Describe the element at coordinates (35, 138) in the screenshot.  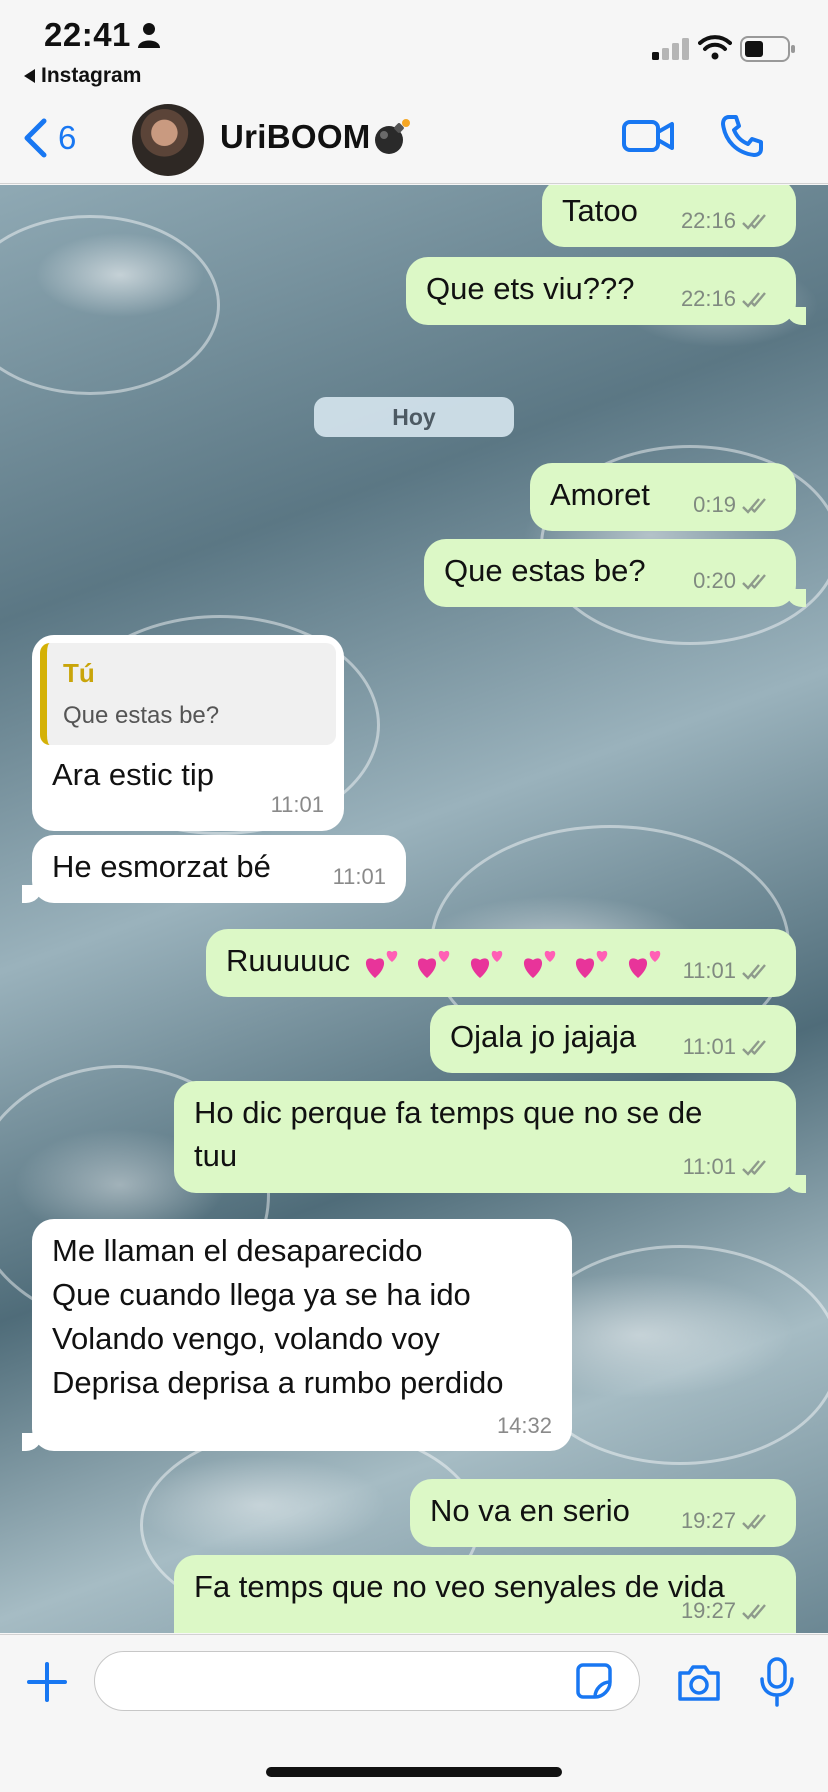
I see `back-chevron-icon` at that location.